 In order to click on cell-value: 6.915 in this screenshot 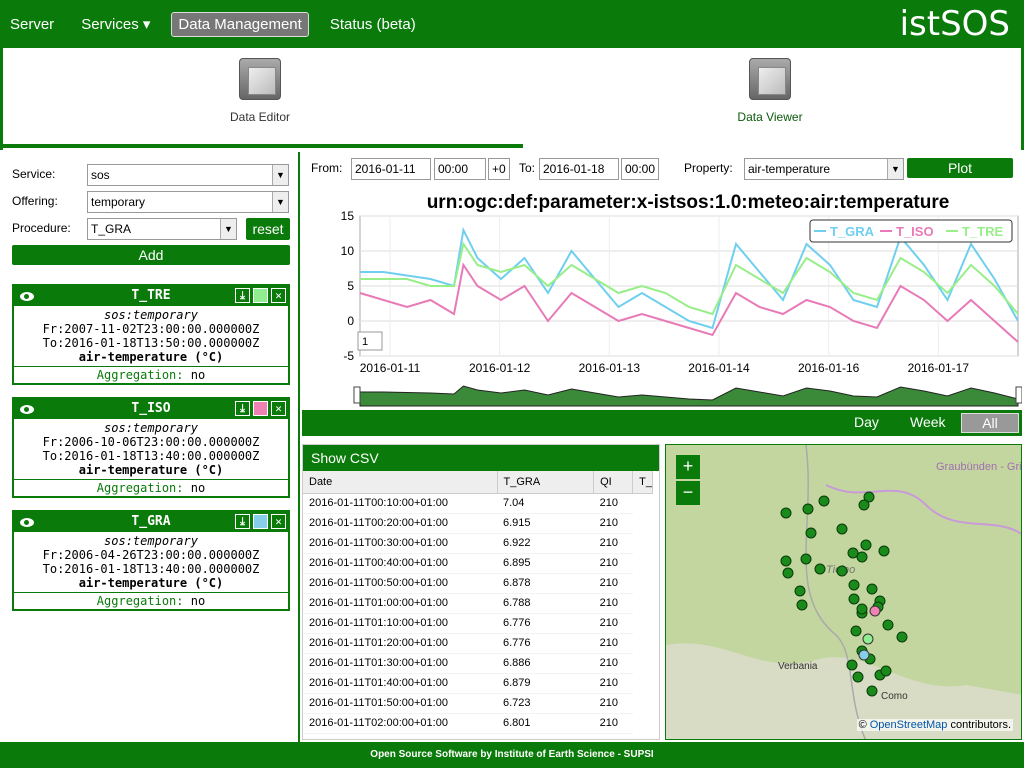, I will do `click(545, 523)`.